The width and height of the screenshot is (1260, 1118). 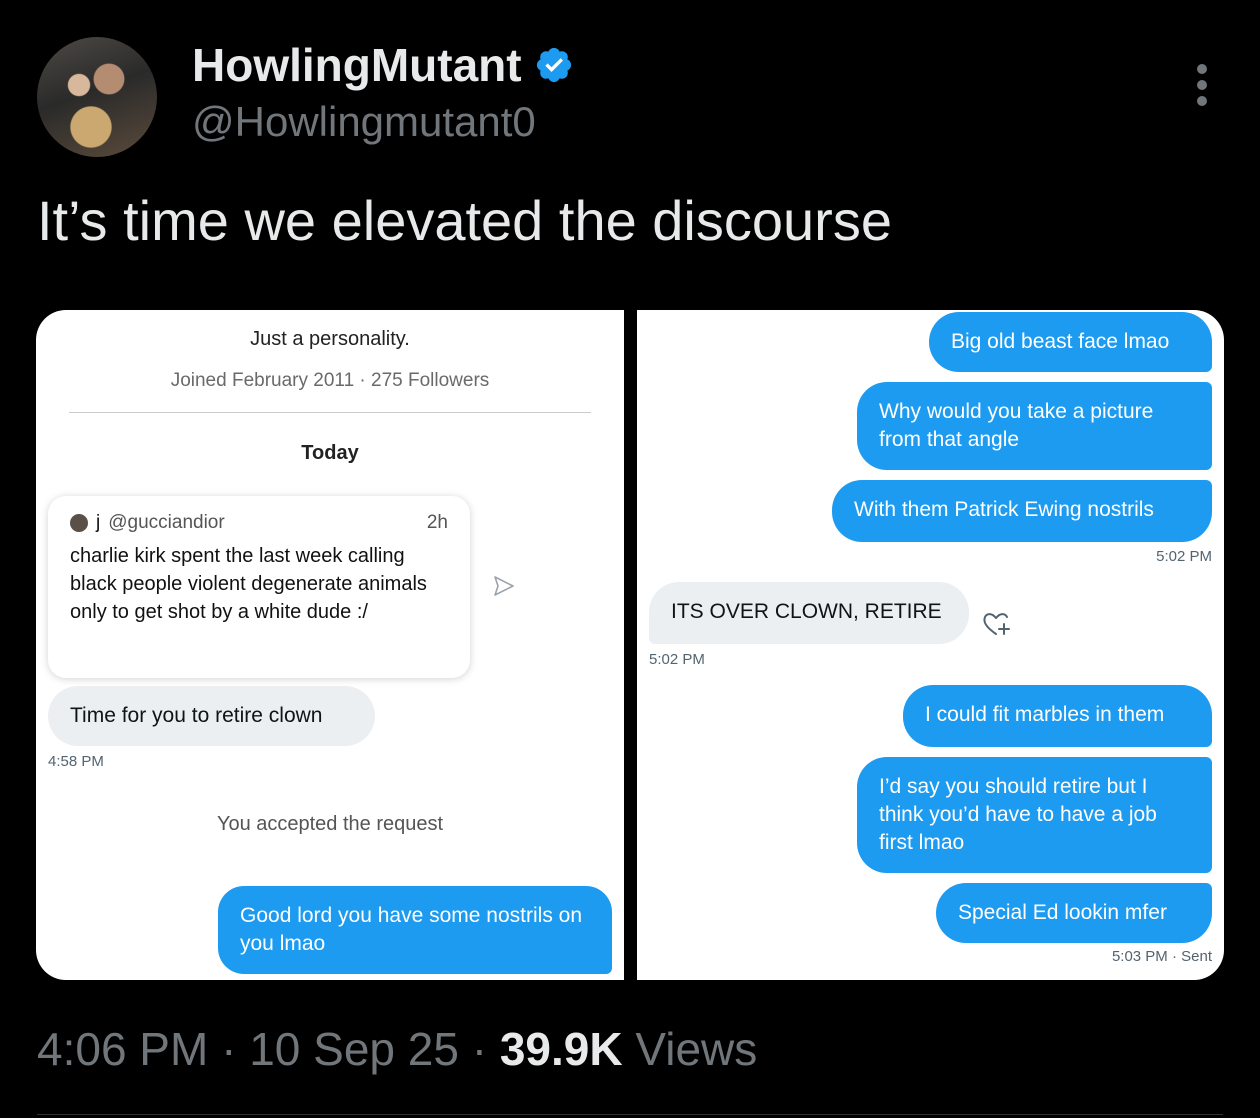 I want to click on sent-message-bubble: I could fit marbles in them, so click(x=1057, y=716).